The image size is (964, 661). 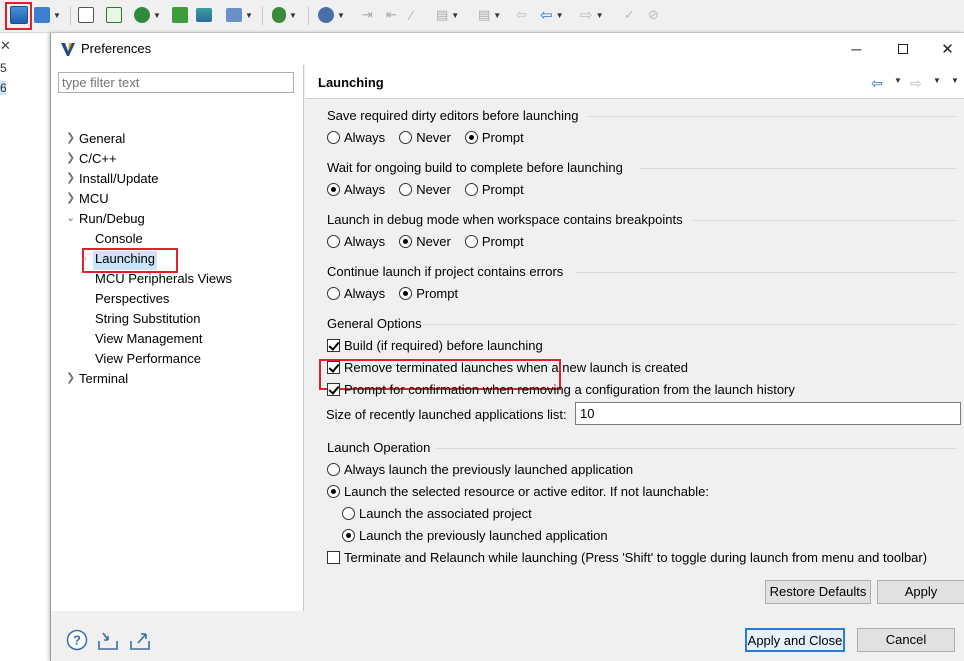 What do you see at coordinates (5, 46) in the screenshot?
I see `close-icon: ✕` at bounding box center [5, 46].